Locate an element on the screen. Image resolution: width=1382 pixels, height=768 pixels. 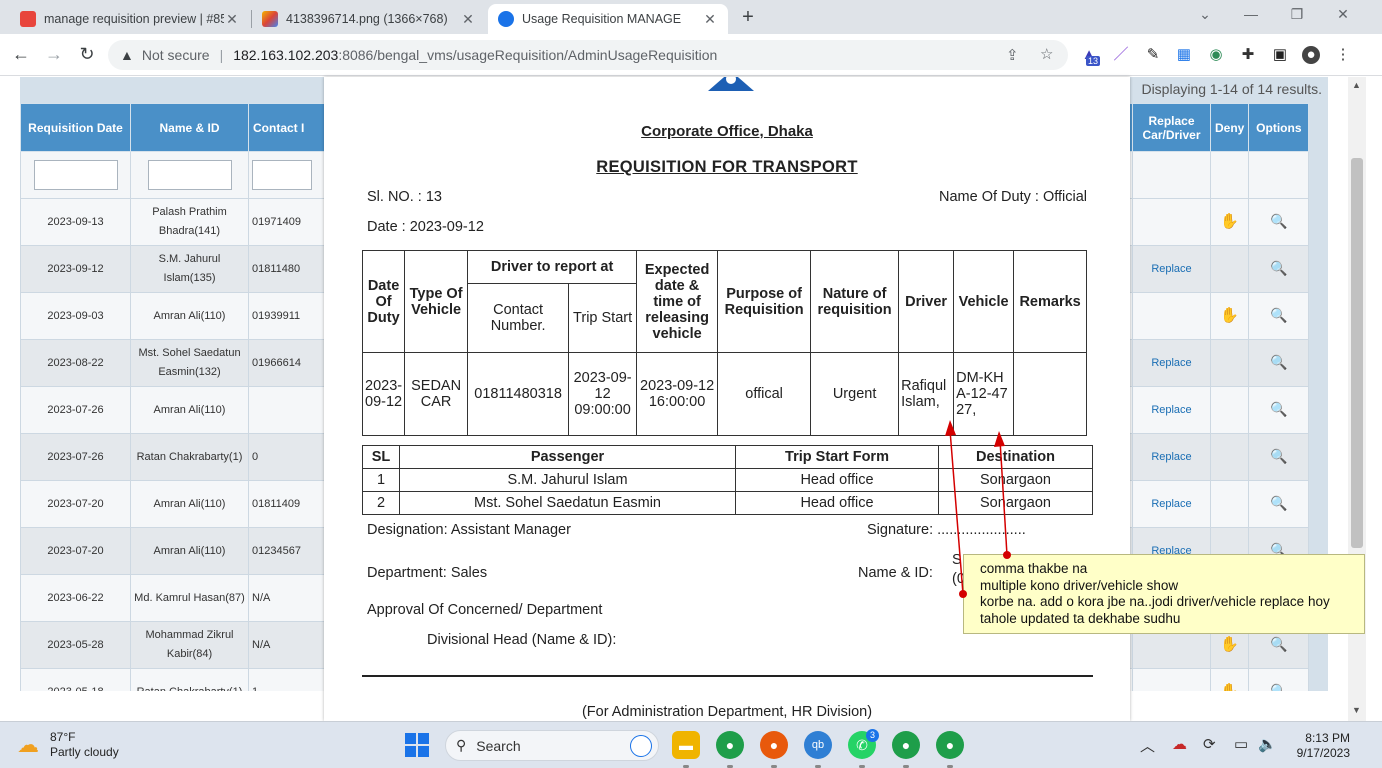
tab-usage-requisition: Usage Requisition MANAGE ✕ is located at coordinates (608, 19).